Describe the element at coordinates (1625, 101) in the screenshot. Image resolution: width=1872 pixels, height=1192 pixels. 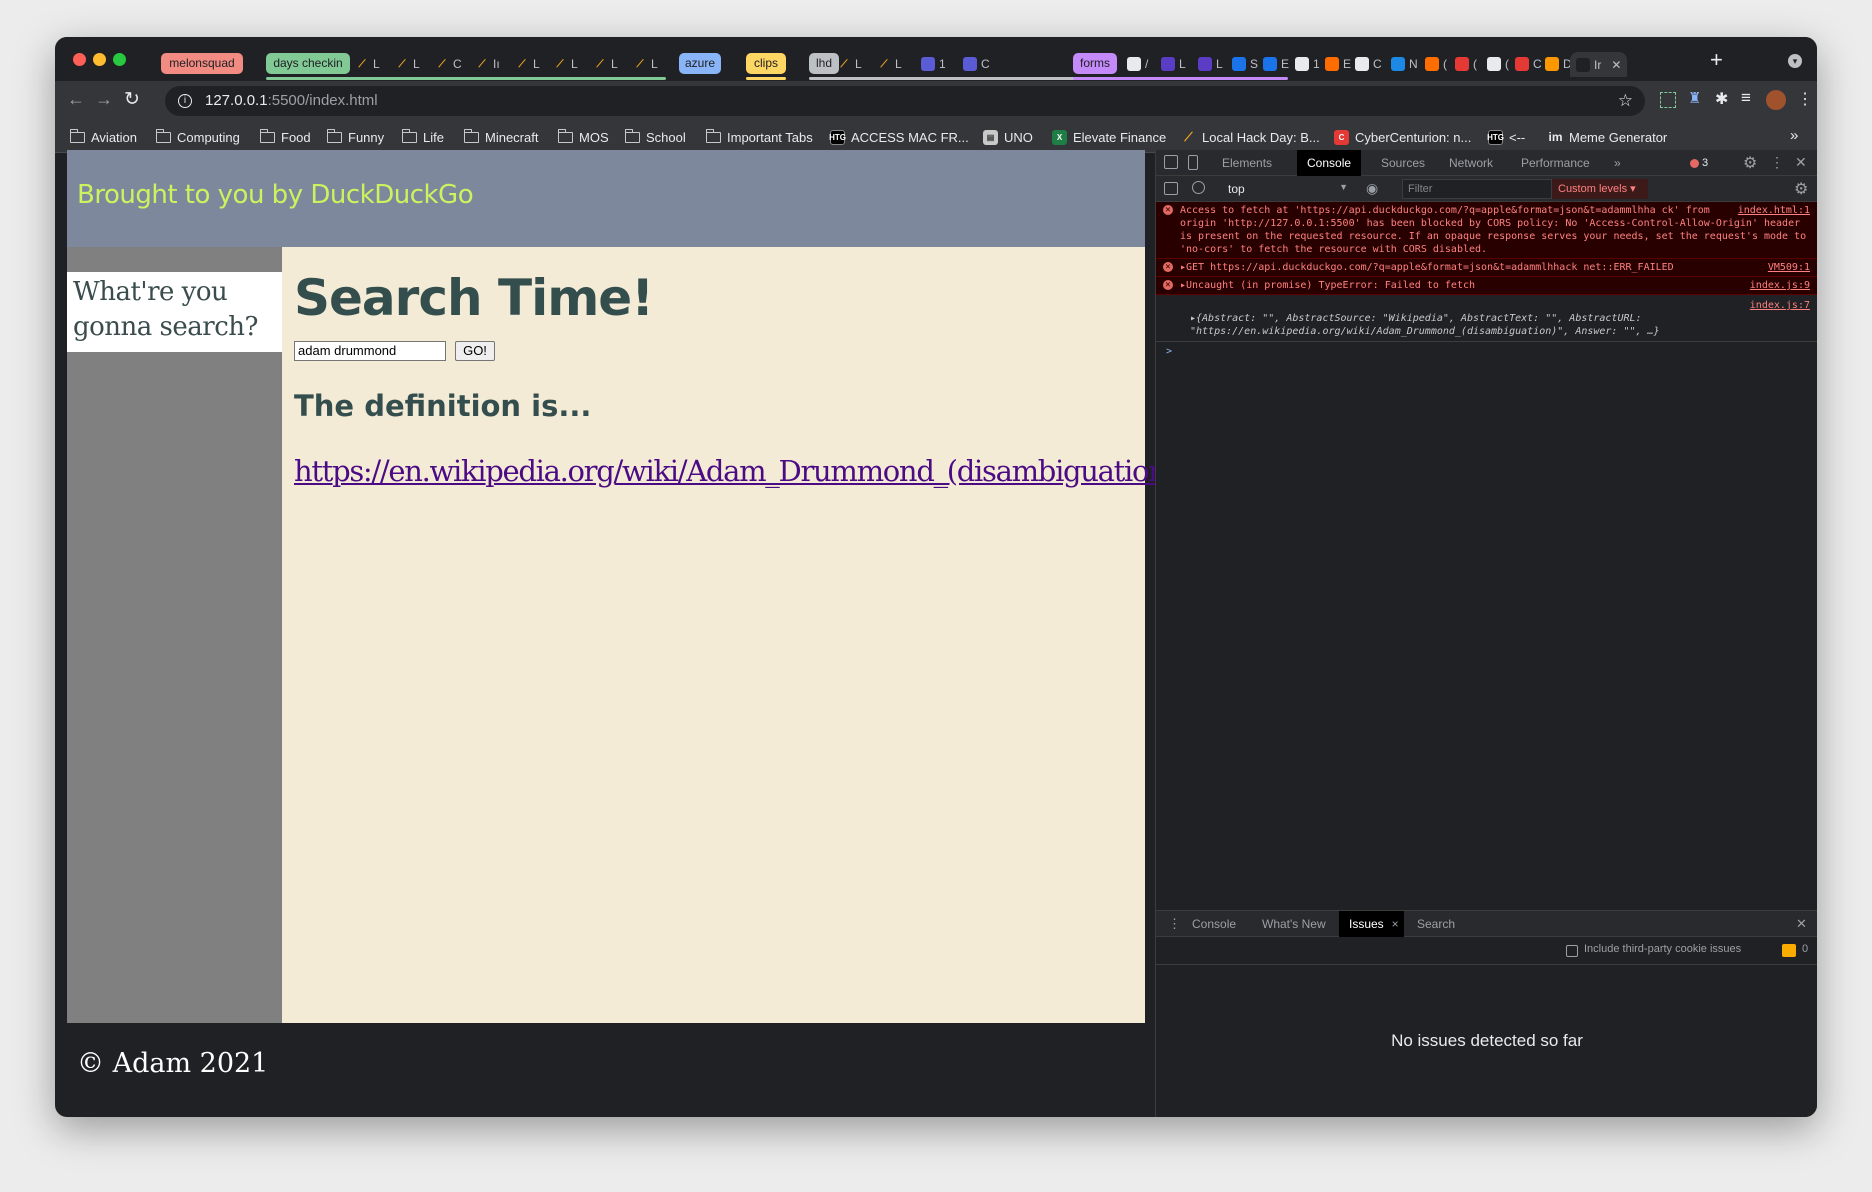
I see `bookmark-star-icon: ☆` at that location.